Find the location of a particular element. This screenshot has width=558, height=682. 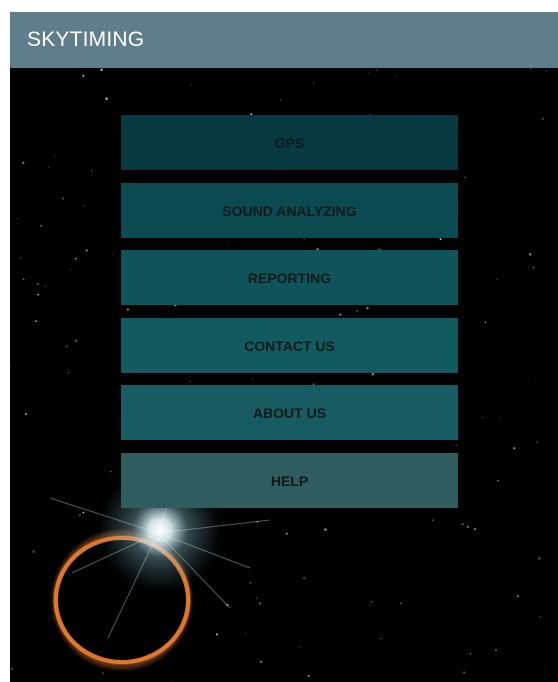

about-us-button: ABOUT US is located at coordinates (289, 412).